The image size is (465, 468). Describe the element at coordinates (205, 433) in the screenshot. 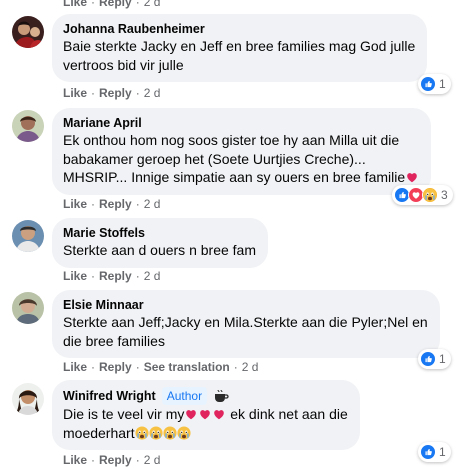

I see `comment-text-line: moederhart` at that location.